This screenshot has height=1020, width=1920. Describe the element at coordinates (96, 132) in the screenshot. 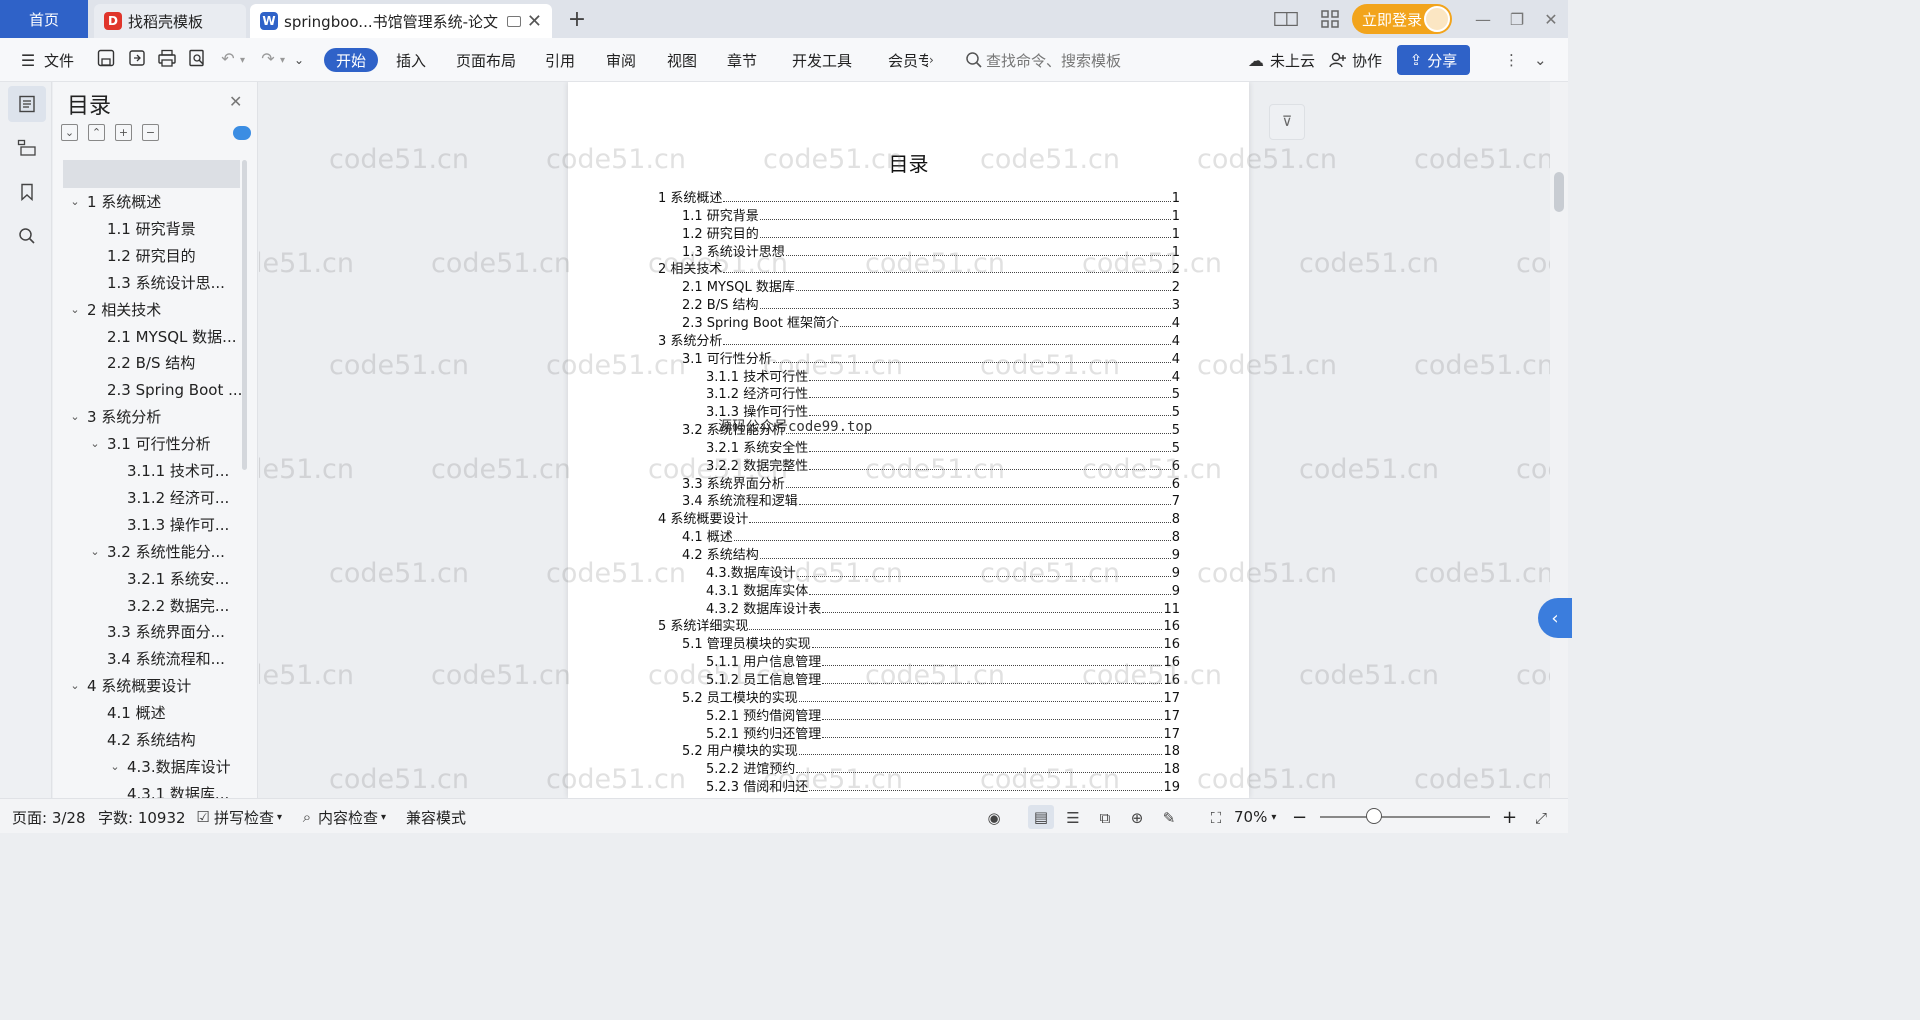

I see `collapse-all-icon: ⌃` at that location.